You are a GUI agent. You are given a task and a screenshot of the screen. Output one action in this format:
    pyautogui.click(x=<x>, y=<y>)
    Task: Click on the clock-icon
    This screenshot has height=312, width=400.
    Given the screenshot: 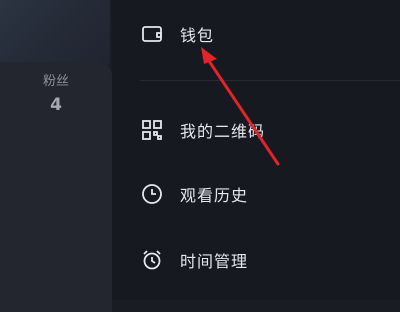 What is the action you would take?
    pyautogui.click(x=152, y=194)
    